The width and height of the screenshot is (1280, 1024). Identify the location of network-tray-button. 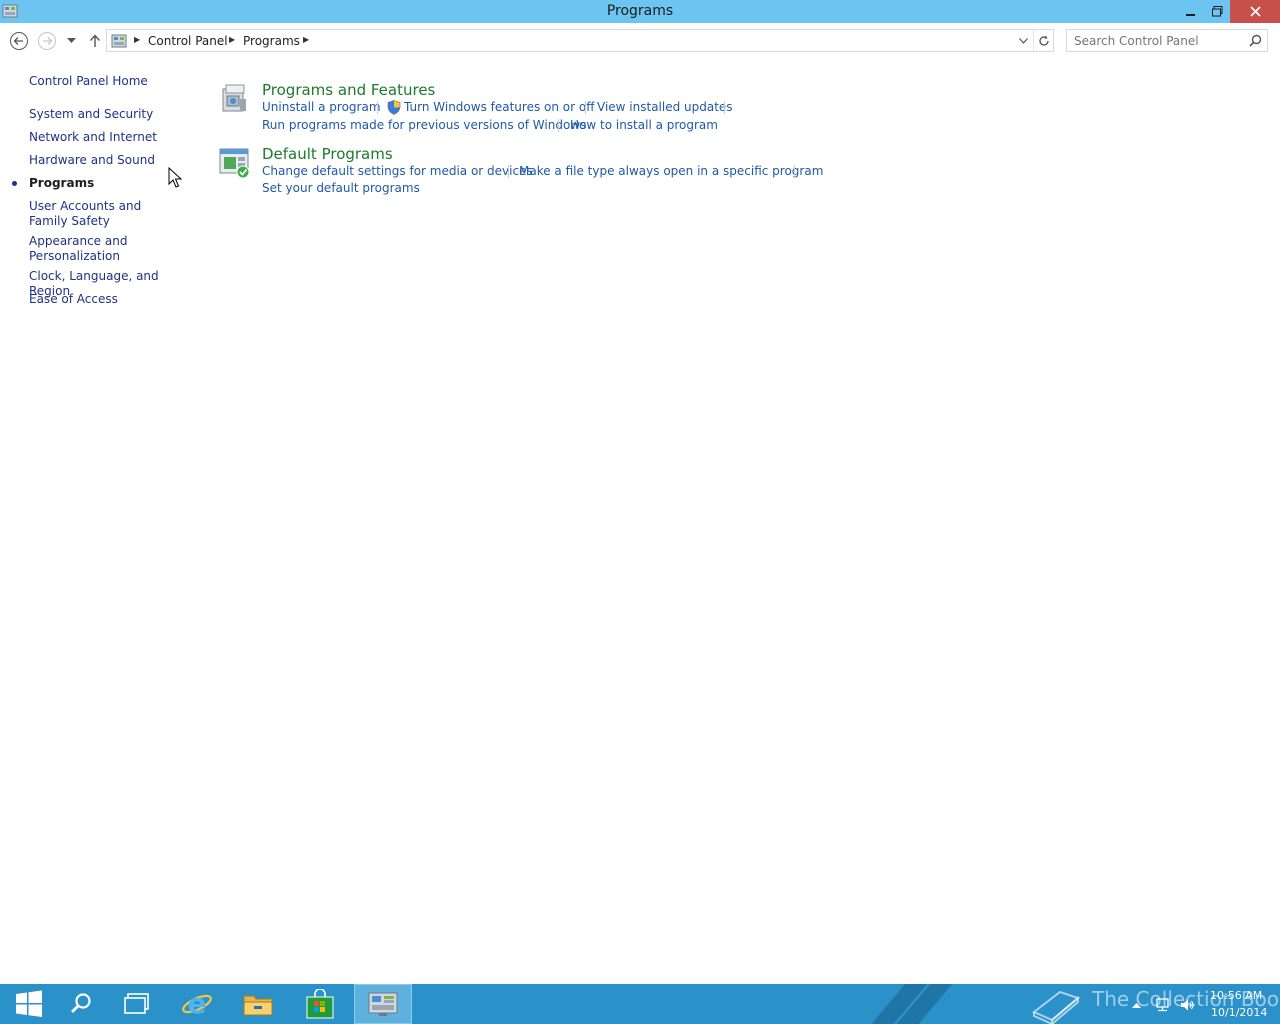
(1162, 1005).